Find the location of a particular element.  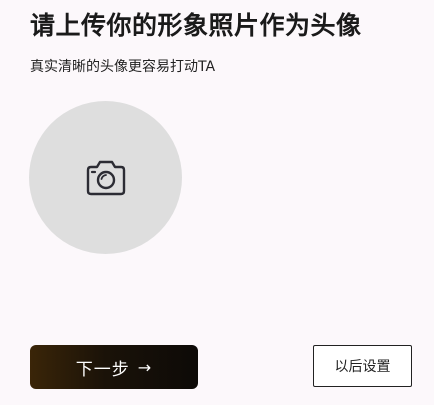

set-later-label: 以后设置 is located at coordinates (362, 367).